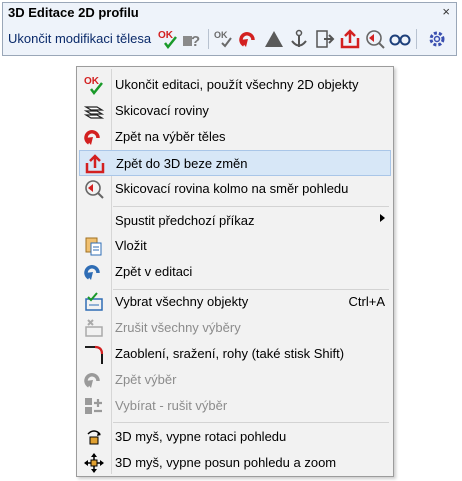 The width and height of the screenshot is (462, 481). Describe the element at coordinates (94, 302) in the screenshot. I see `select-all-icon` at that location.